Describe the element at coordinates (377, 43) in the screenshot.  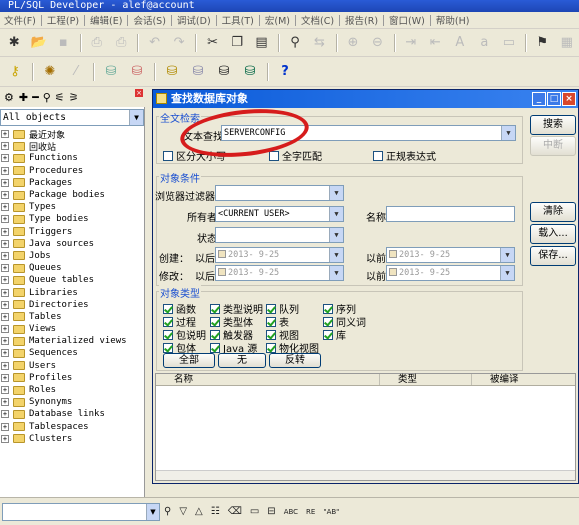
I see `step-icon: ⊖` at that location.